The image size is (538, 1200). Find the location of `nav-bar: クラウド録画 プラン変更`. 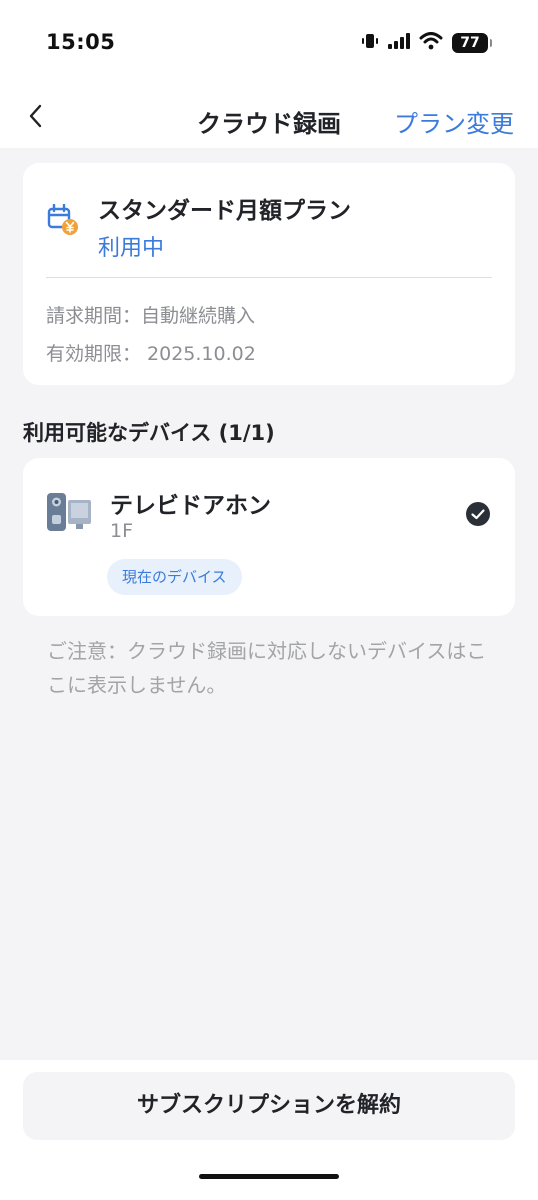

nav-bar: クラウド録画 プラン変更 is located at coordinates (269, 118).